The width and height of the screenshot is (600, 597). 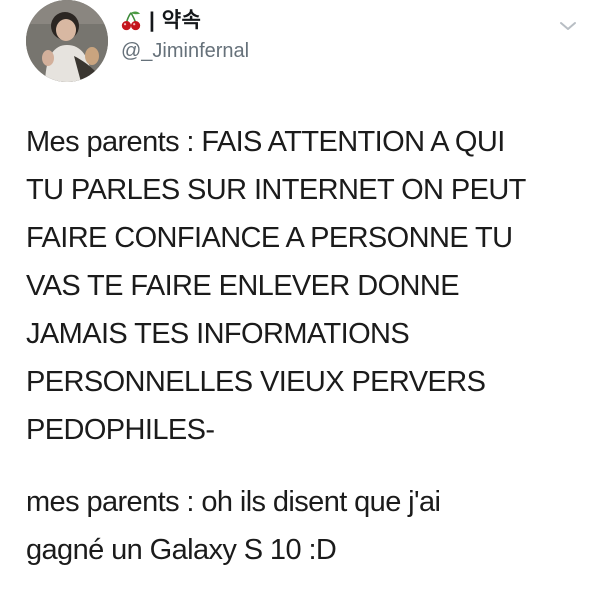 What do you see at coordinates (131, 21) in the screenshot?
I see `cherry-icon` at bounding box center [131, 21].